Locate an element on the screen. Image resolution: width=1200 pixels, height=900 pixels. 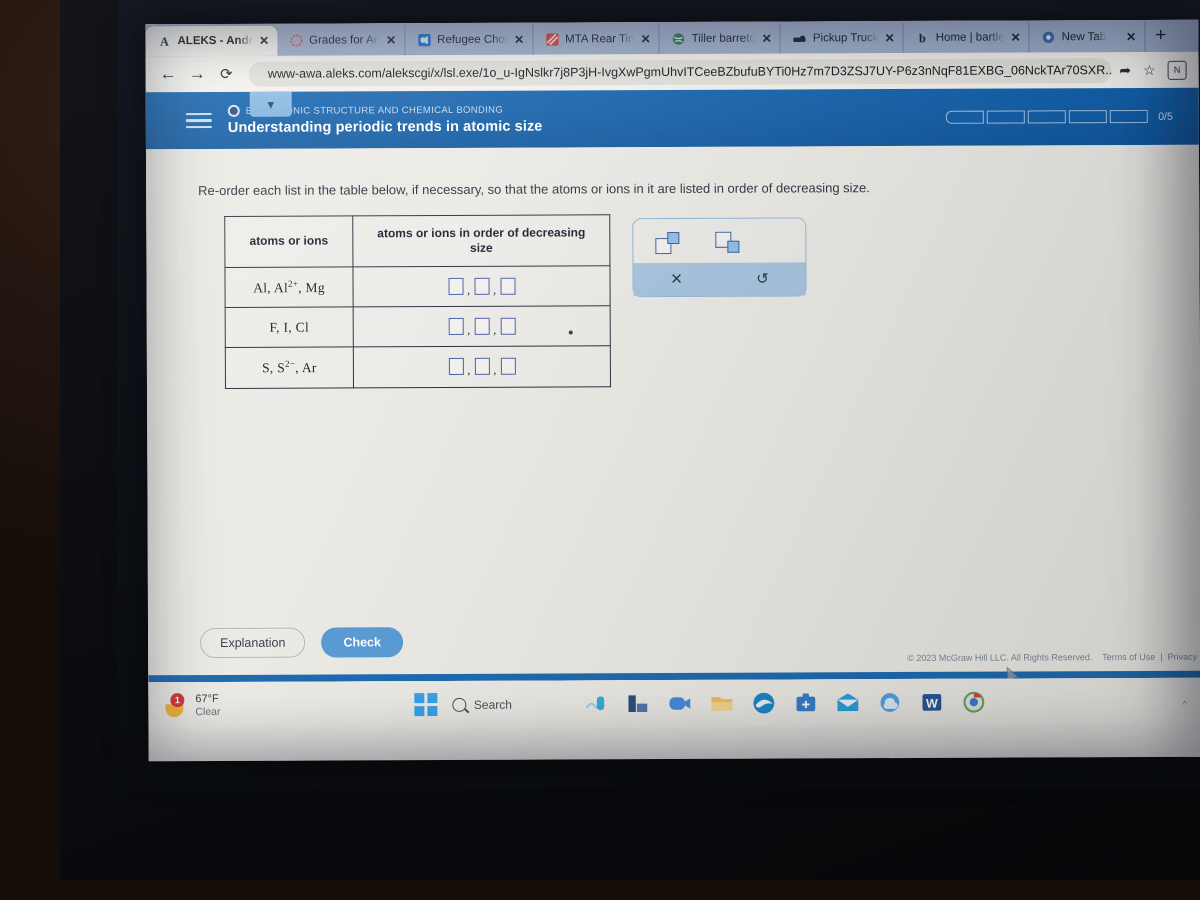
svg-text: A is located at coordinates (164, 42).